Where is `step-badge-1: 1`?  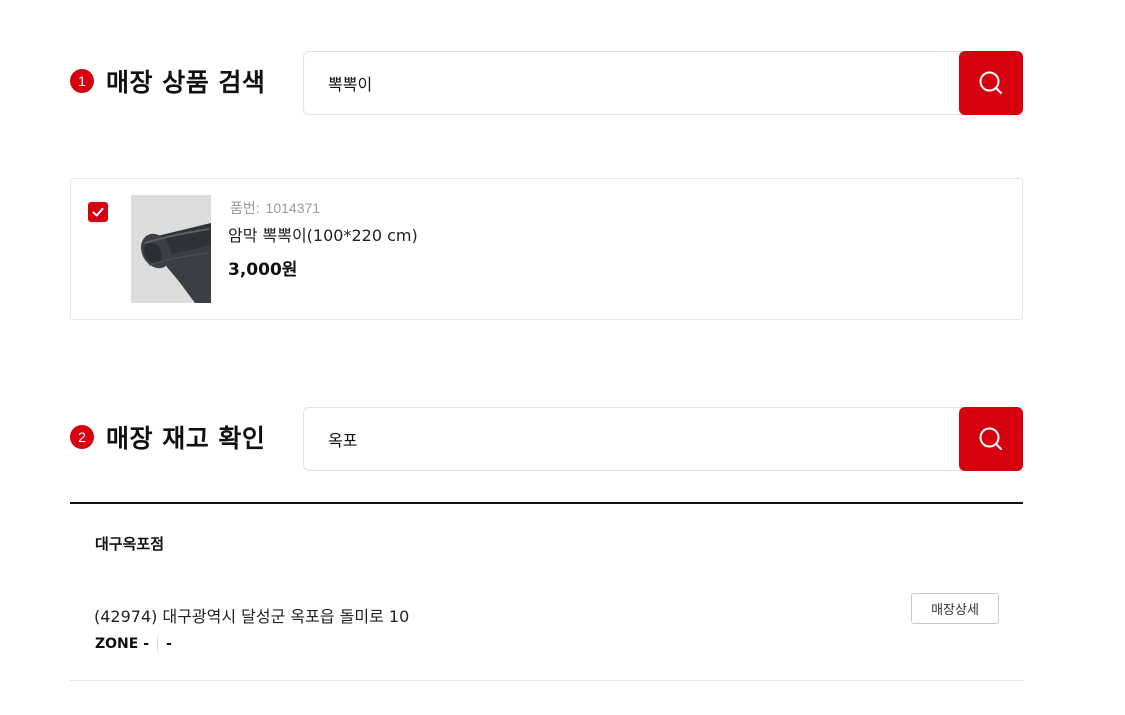 step-badge-1: 1 is located at coordinates (82, 81).